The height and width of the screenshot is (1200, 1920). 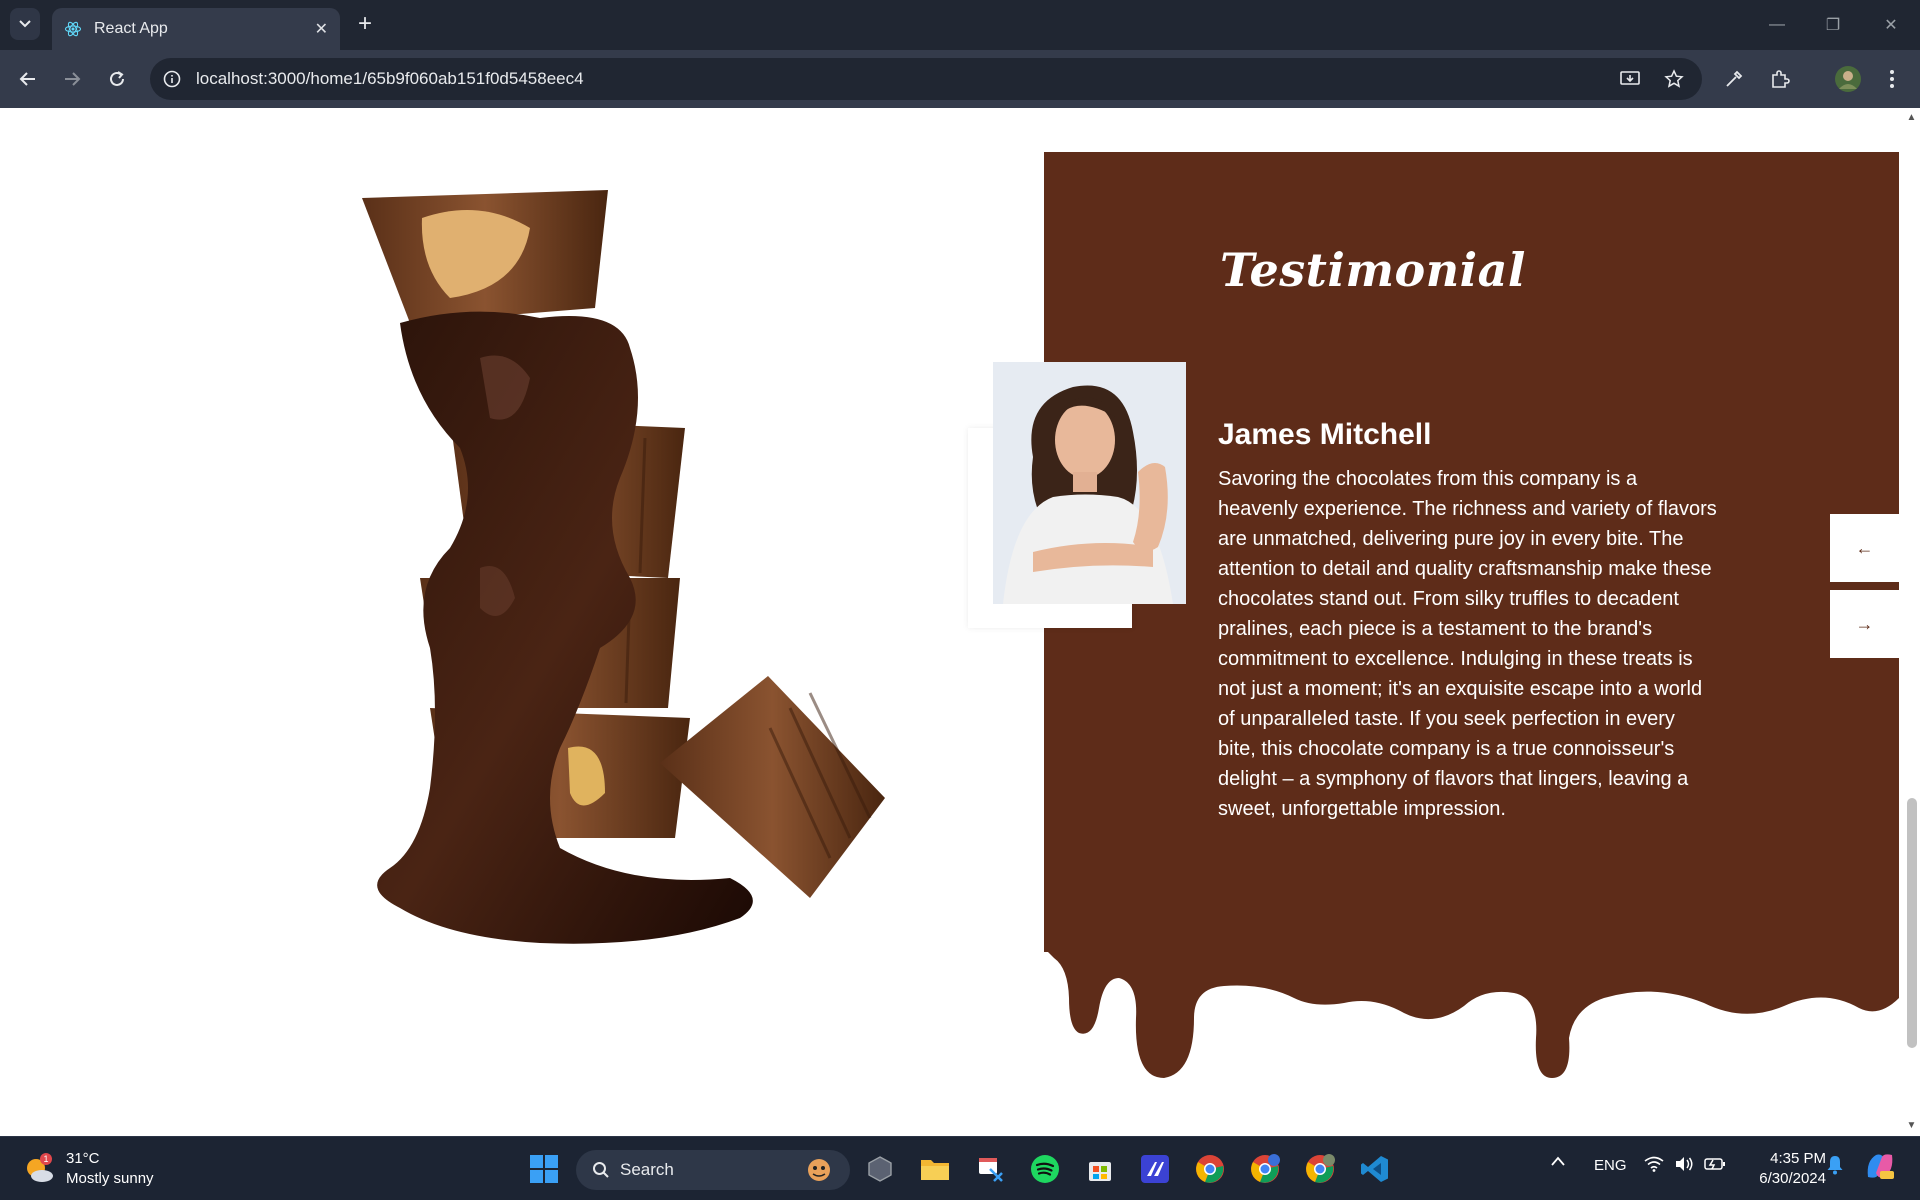 I want to click on windows-icon, so click(x=544, y=1169).